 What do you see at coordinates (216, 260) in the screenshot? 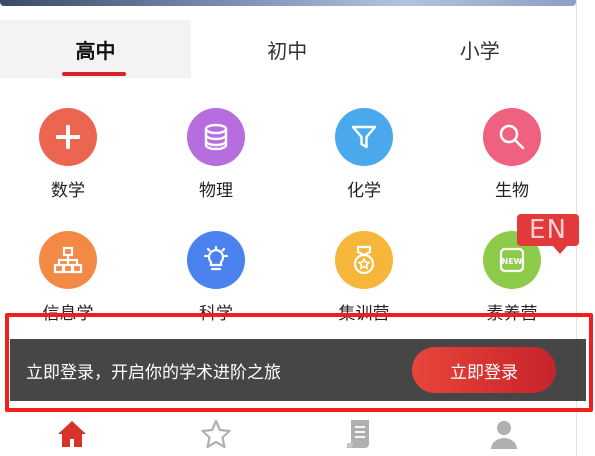
I see `lightbulb-icon` at bounding box center [216, 260].